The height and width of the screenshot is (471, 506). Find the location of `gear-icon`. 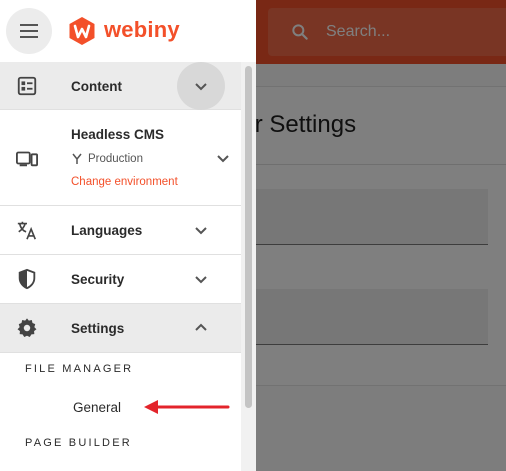

gear-icon is located at coordinates (27, 327).